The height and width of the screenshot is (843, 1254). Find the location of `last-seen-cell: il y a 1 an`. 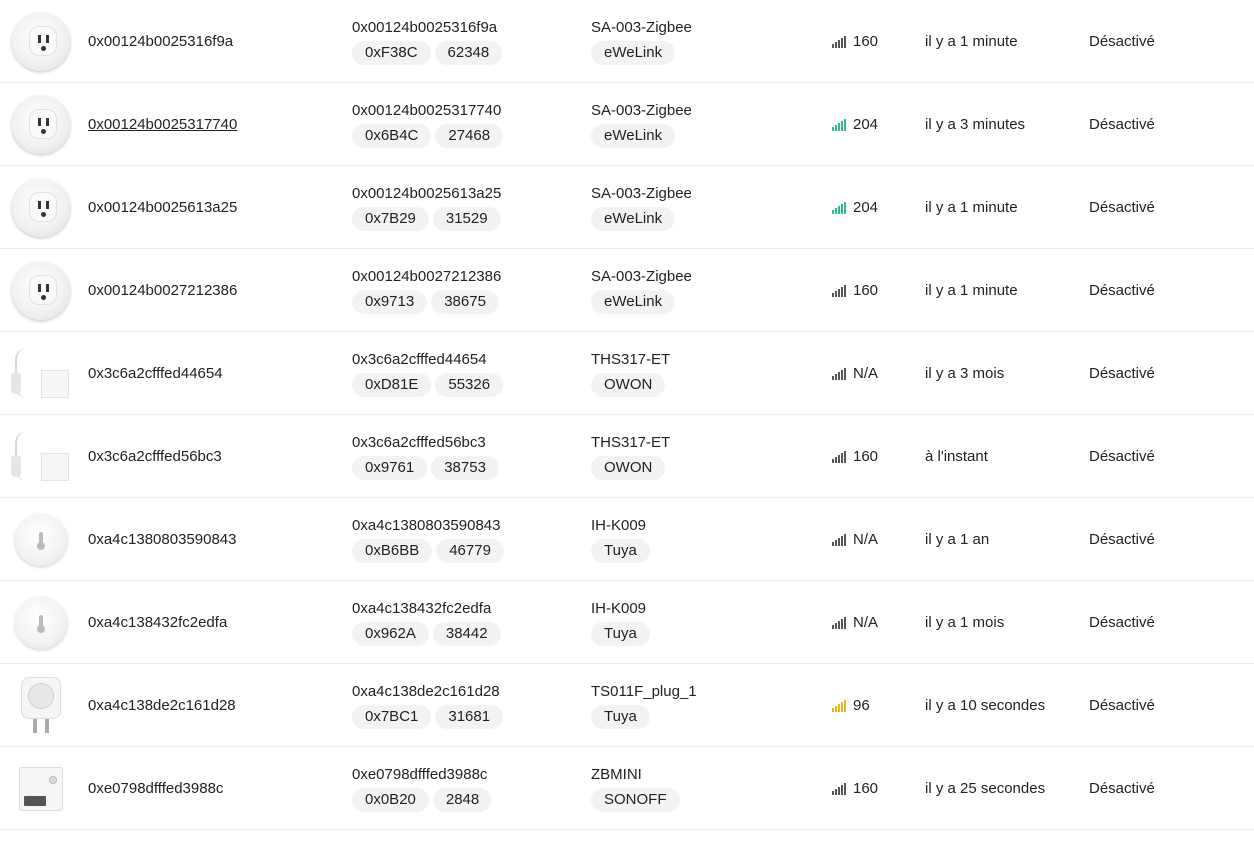

last-seen-cell: il y a 1 an is located at coordinates (1000, 539).